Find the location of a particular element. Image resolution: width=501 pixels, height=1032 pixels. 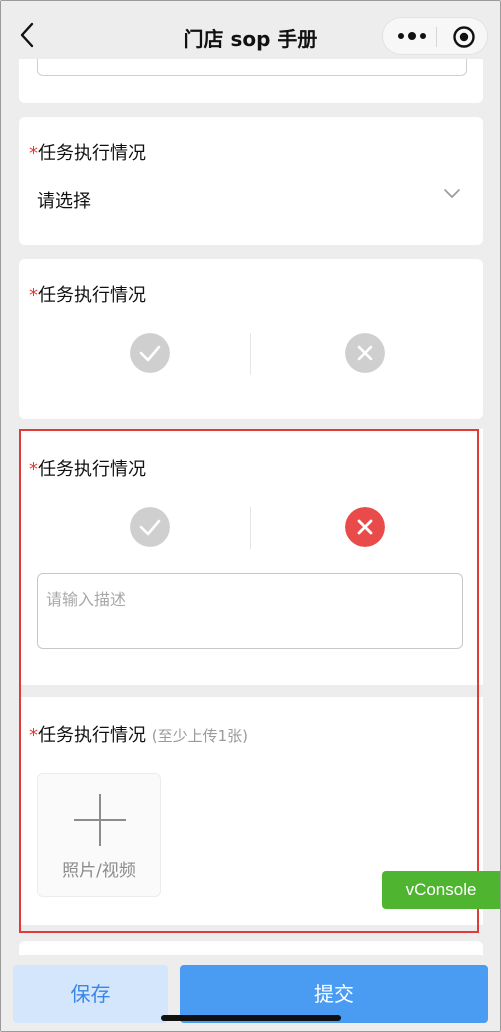

more-dots-icon is located at coordinates (412, 36).